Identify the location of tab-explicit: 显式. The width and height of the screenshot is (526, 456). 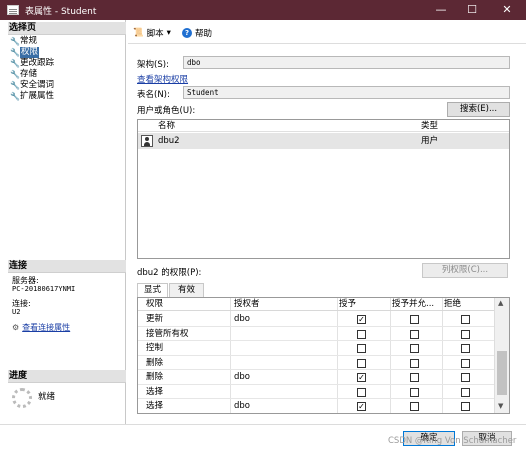
(152, 290).